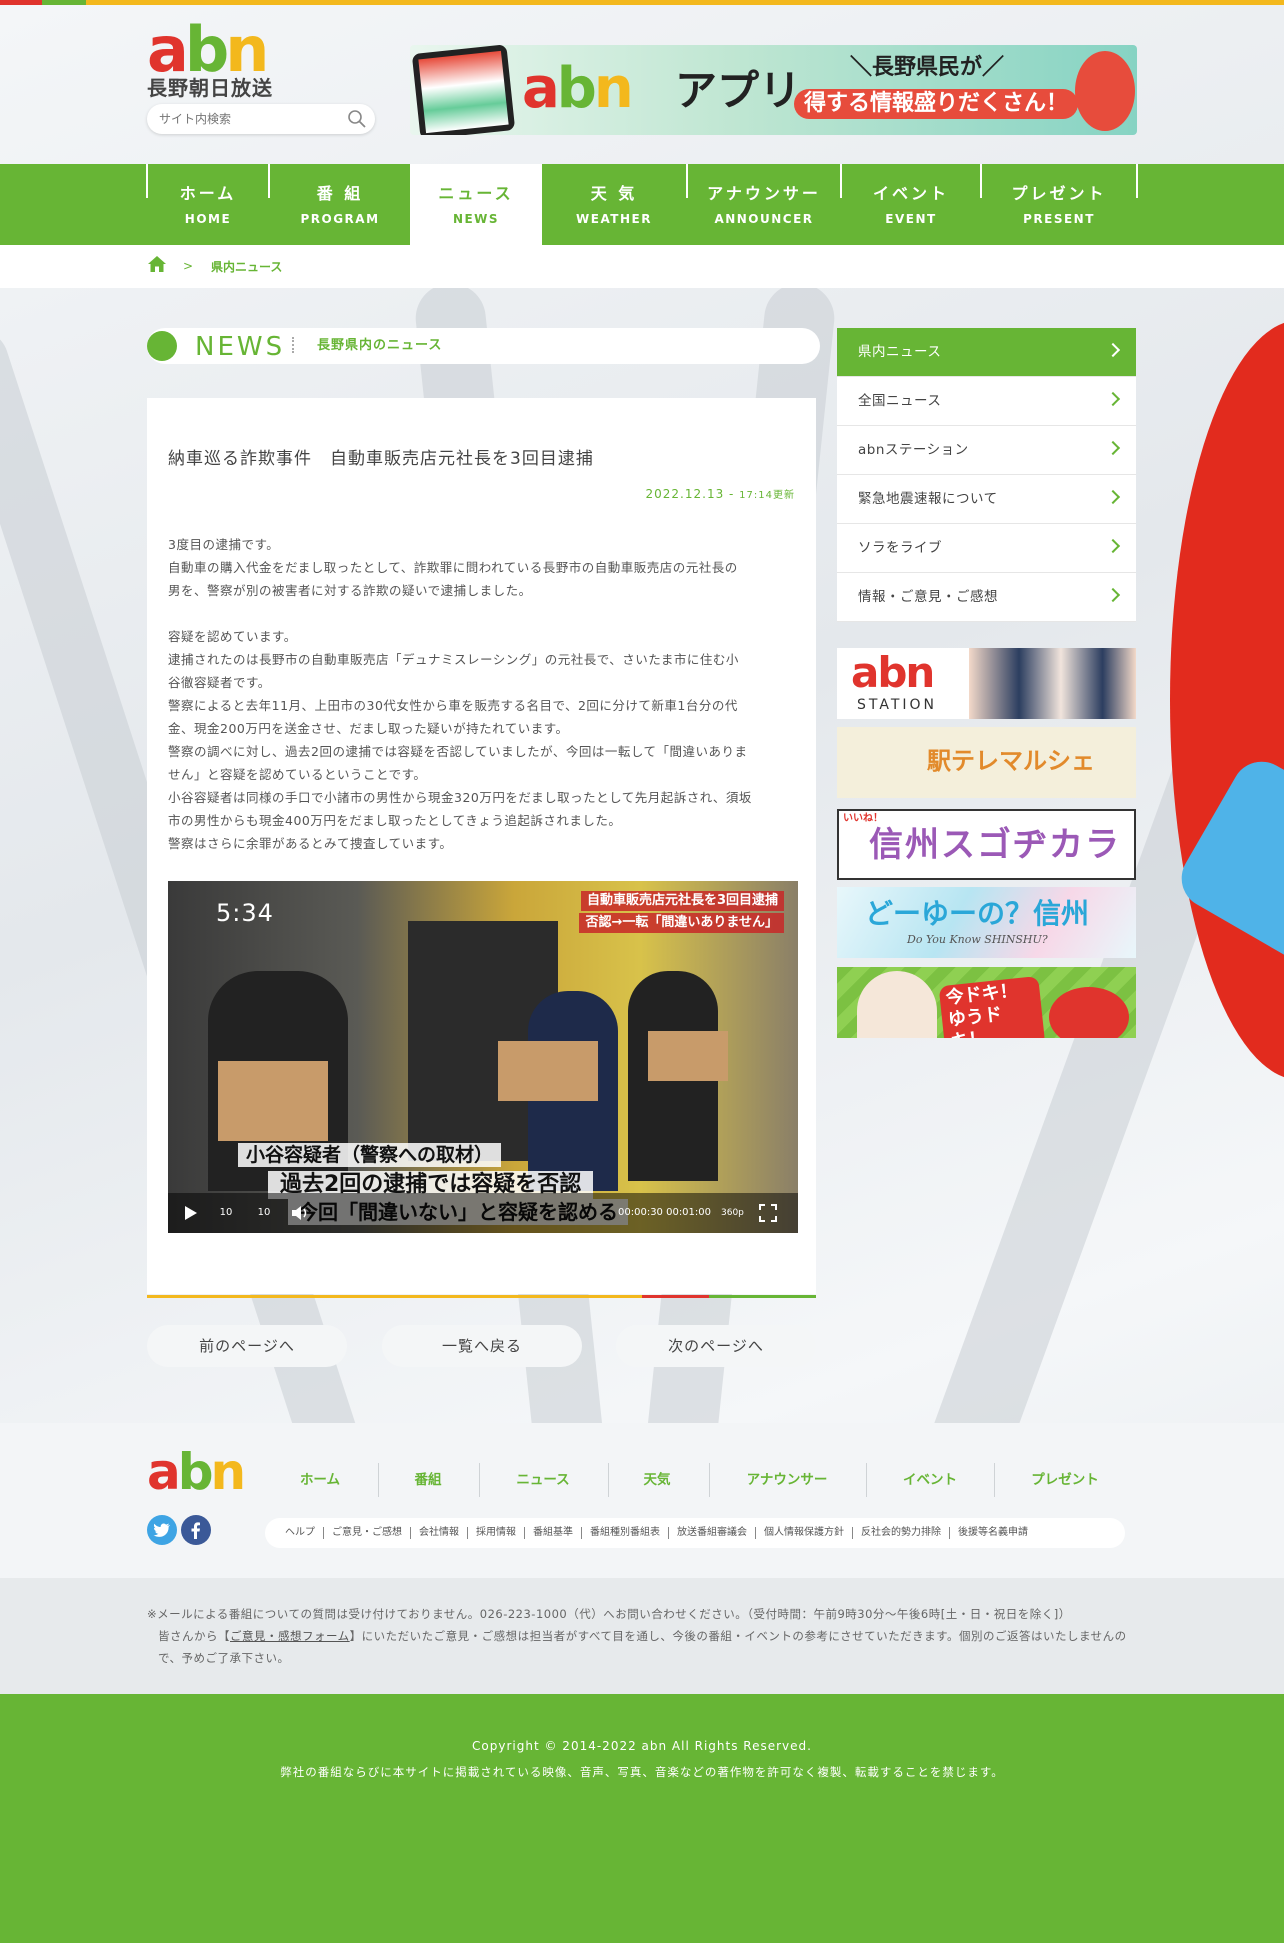  Describe the element at coordinates (357, 119) in the screenshot. I see `search-icon` at that location.